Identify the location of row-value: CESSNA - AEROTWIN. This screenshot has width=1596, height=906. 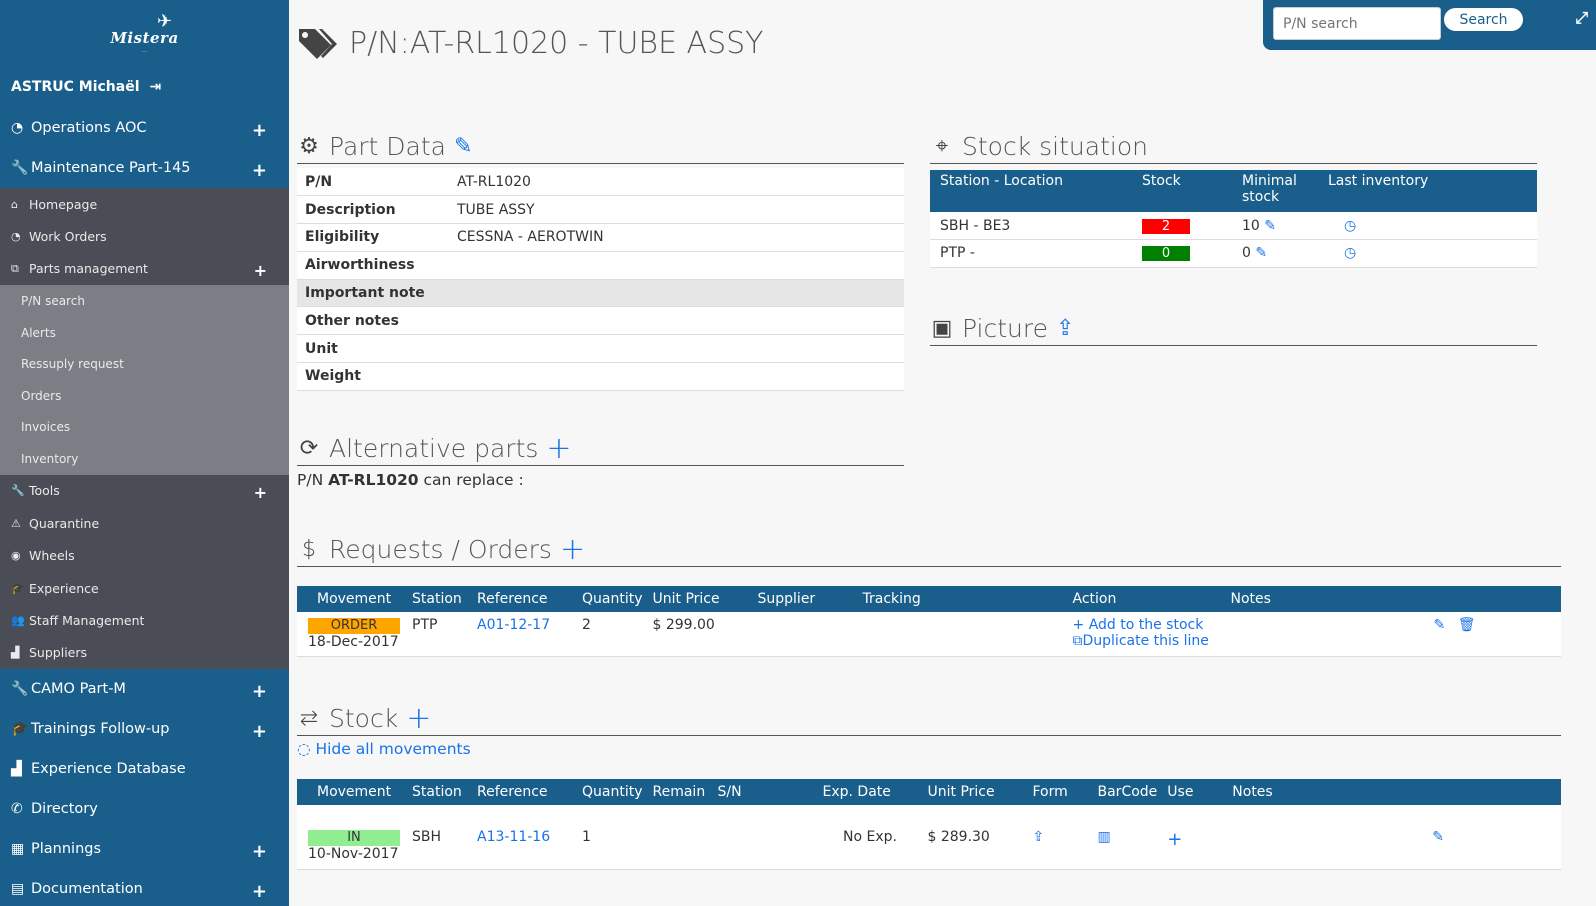
(676, 237).